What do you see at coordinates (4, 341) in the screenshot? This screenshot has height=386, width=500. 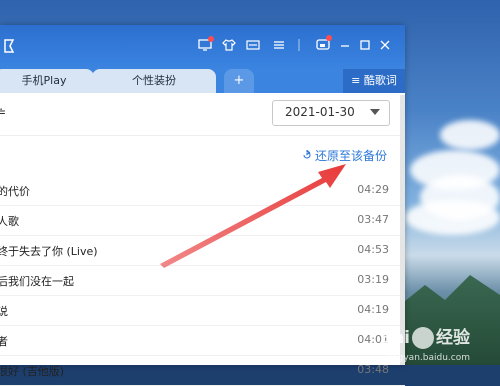 I see `song-title: 者` at bounding box center [4, 341].